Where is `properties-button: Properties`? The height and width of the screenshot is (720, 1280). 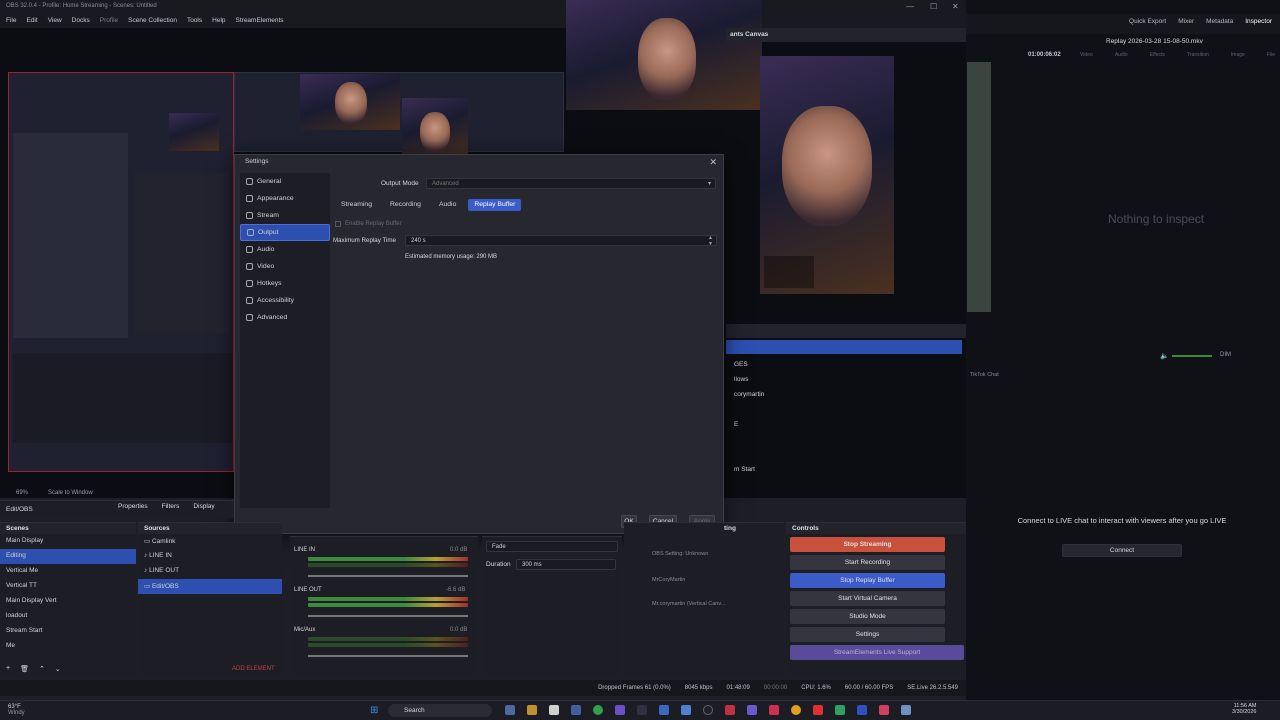
properties-button: Properties is located at coordinates (129, 506).